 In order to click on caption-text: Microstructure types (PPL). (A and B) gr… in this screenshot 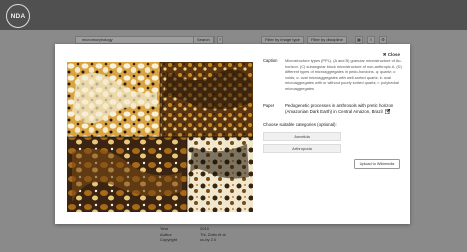, I will do `click(343, 74)`.